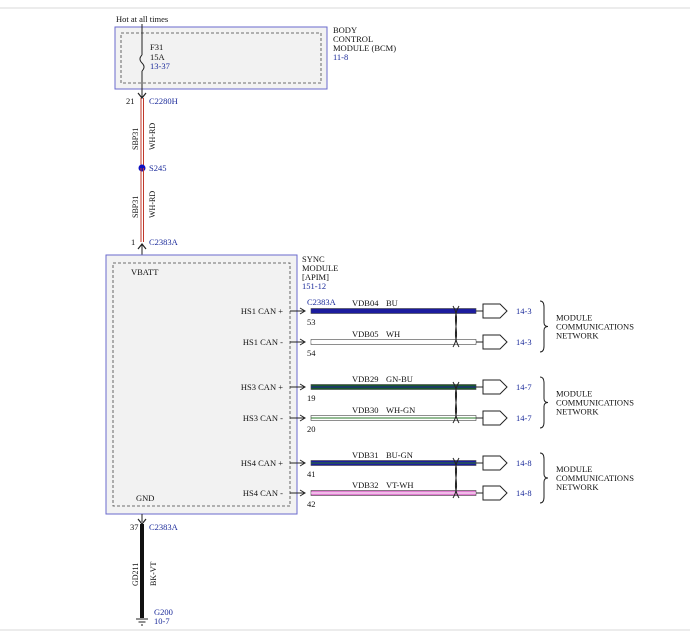 This screenshot has height=633, width=690. I want to click on can-circuit: VDB30, so click(365, 410).